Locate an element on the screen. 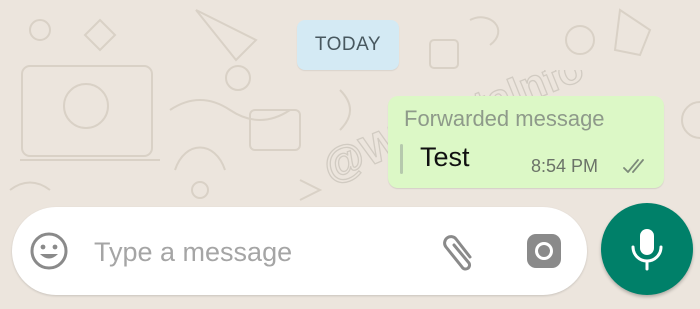  emoji-icon is located at coordinates (49, 251).